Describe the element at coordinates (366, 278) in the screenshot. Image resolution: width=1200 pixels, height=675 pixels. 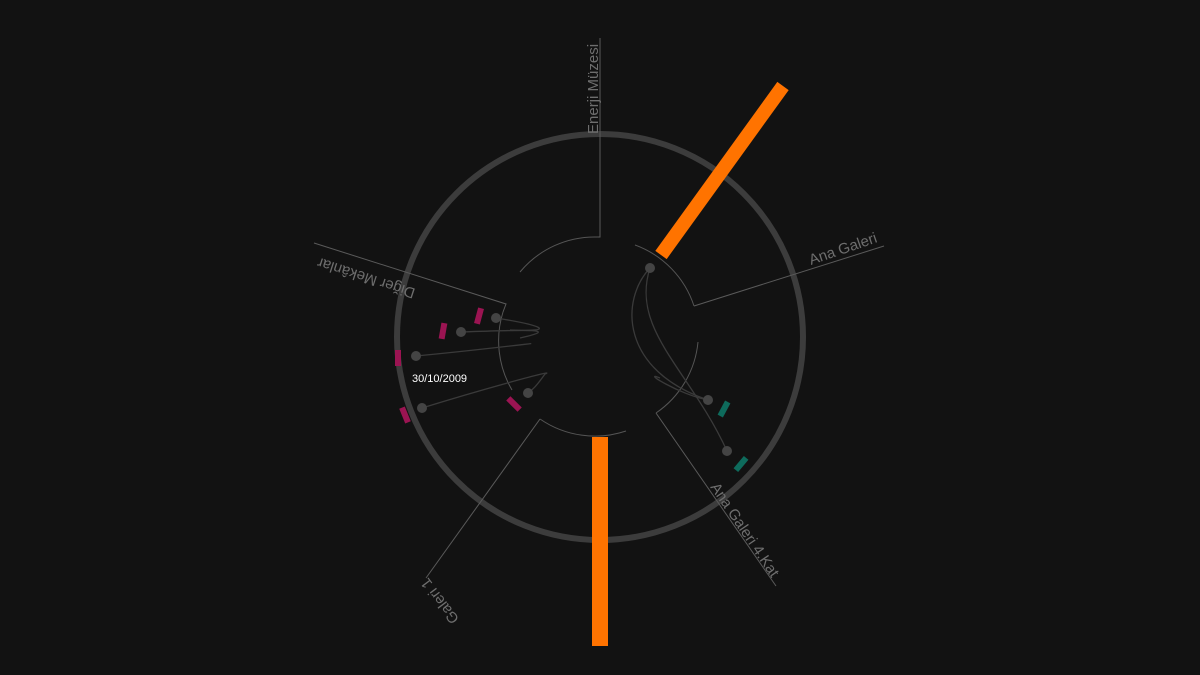
I see `label-diger-mekanlar: Diğer Mekânlar` at that location.